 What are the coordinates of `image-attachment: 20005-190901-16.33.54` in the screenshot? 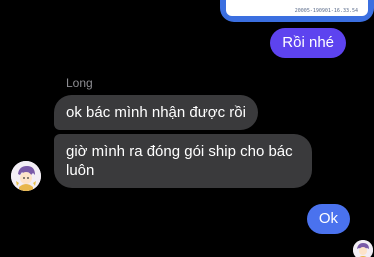 It's located at (297, 11).